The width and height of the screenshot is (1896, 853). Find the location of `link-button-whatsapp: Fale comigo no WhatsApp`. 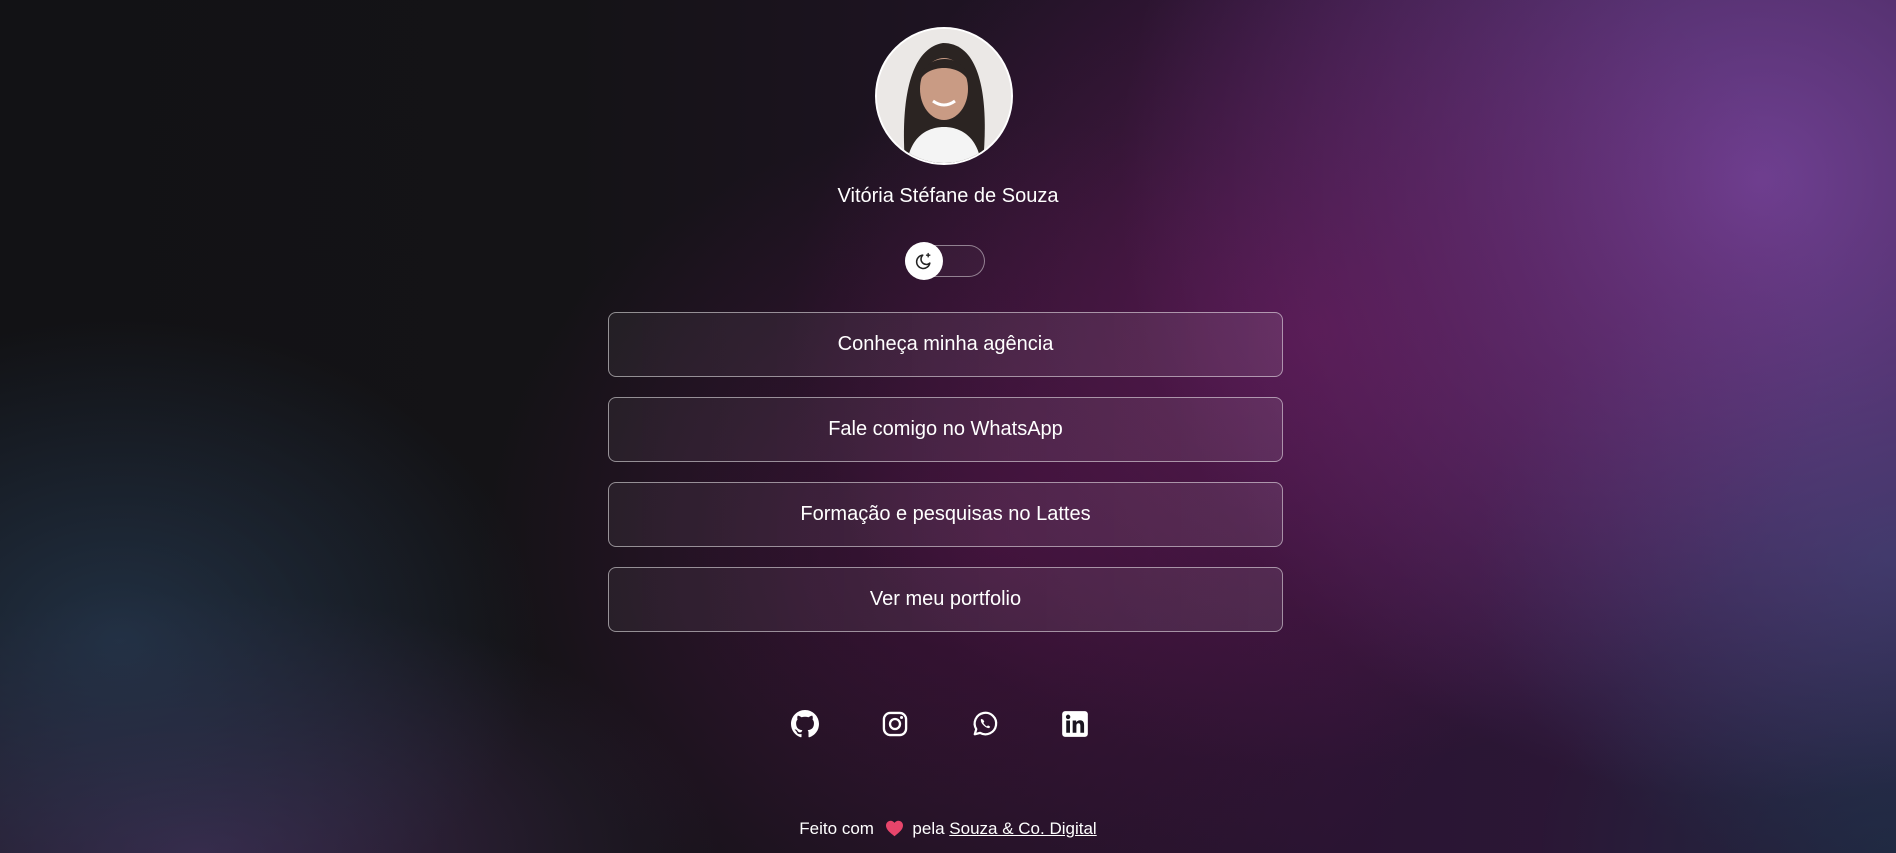

link-button-whatsapp: Fale comigo no WhatsApp is located at coordinates (945, 429).